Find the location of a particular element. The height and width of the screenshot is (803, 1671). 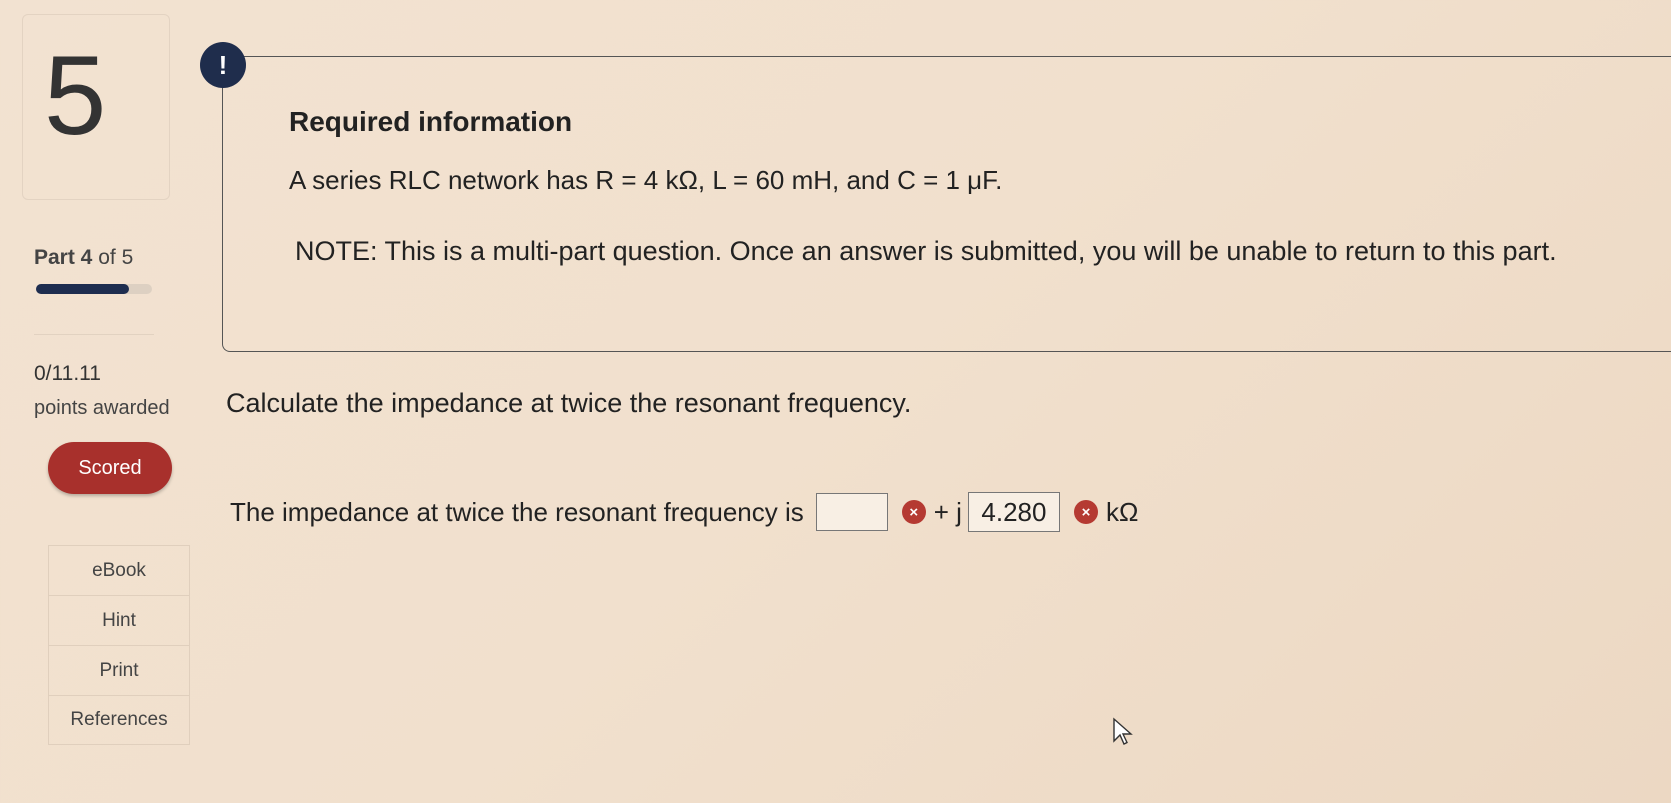

ebook-button: eBook is located at coordinates (119, 570).